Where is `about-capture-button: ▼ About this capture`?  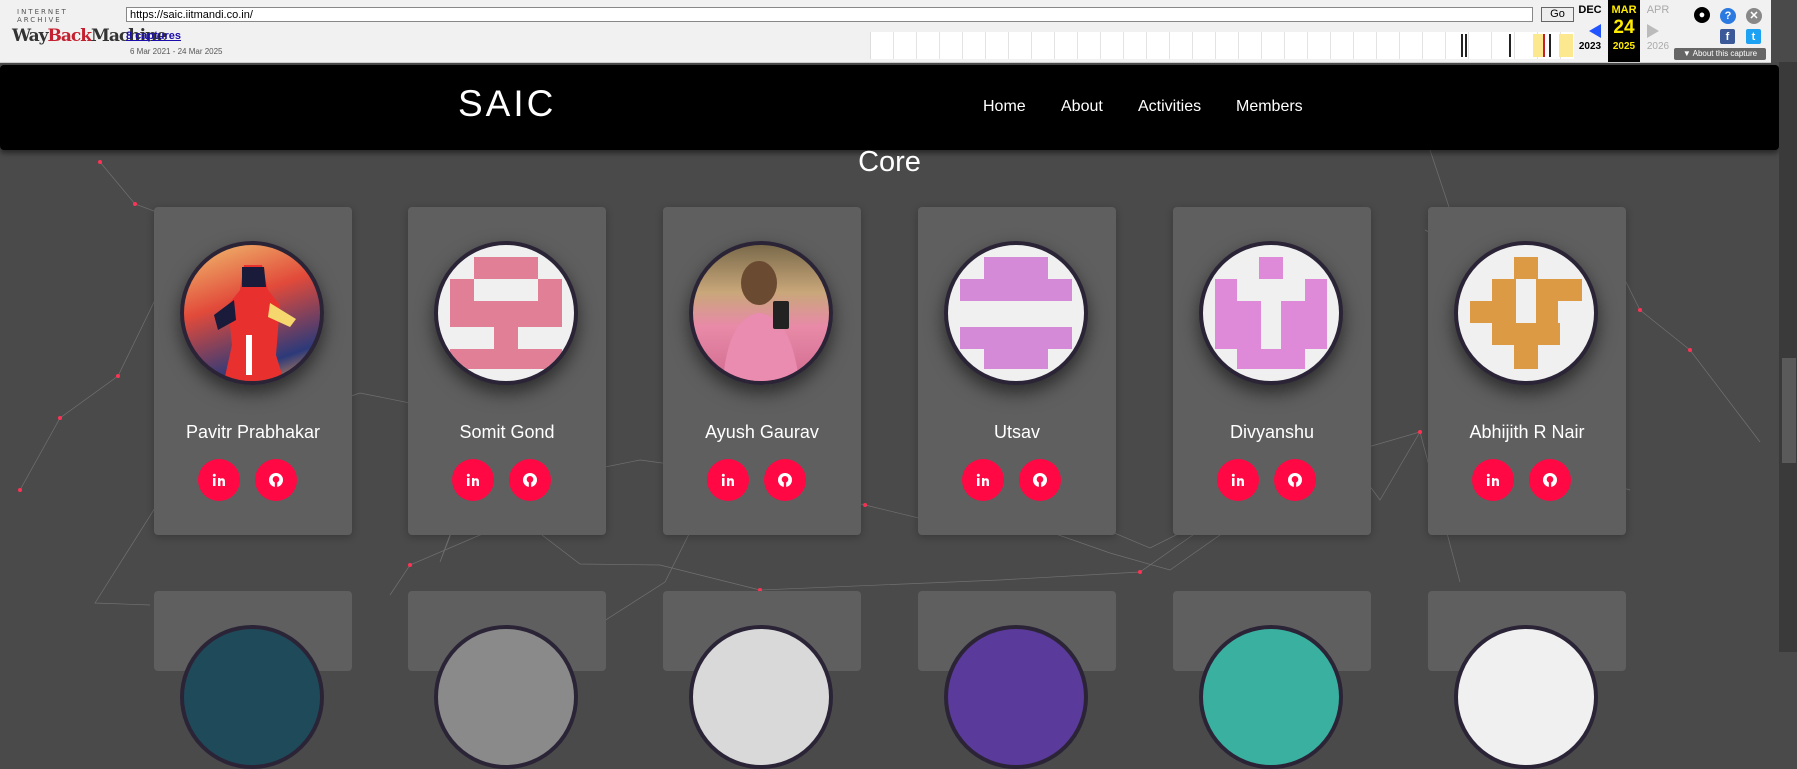
about-capture-button: ▼ About this capture is located at coordinates (1720, 54).